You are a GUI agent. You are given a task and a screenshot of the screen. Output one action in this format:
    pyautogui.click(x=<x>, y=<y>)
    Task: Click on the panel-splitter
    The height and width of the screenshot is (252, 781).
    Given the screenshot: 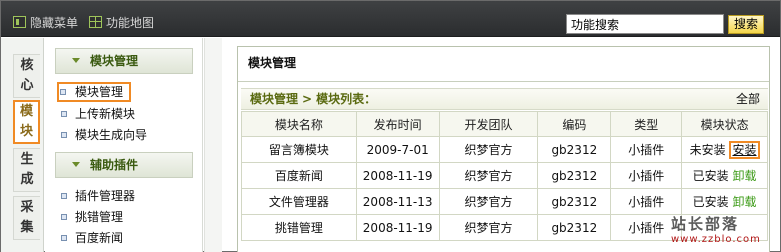 What is the action you would take?
    pyautogui.click(x=213, y=145)
    